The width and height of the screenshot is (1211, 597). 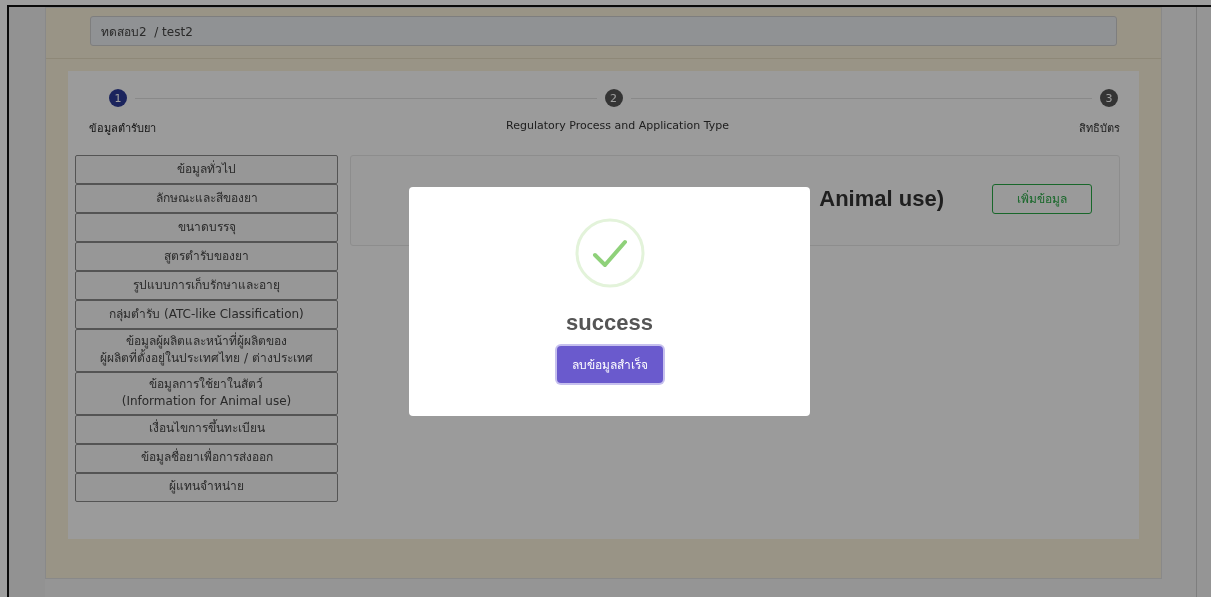 What do you see at coordinates (206, 314) in the screenshot?
I see `sidebar-item: กลุ่มตำรับ (ATC-like Classification)` at bounding box center [206, 314].